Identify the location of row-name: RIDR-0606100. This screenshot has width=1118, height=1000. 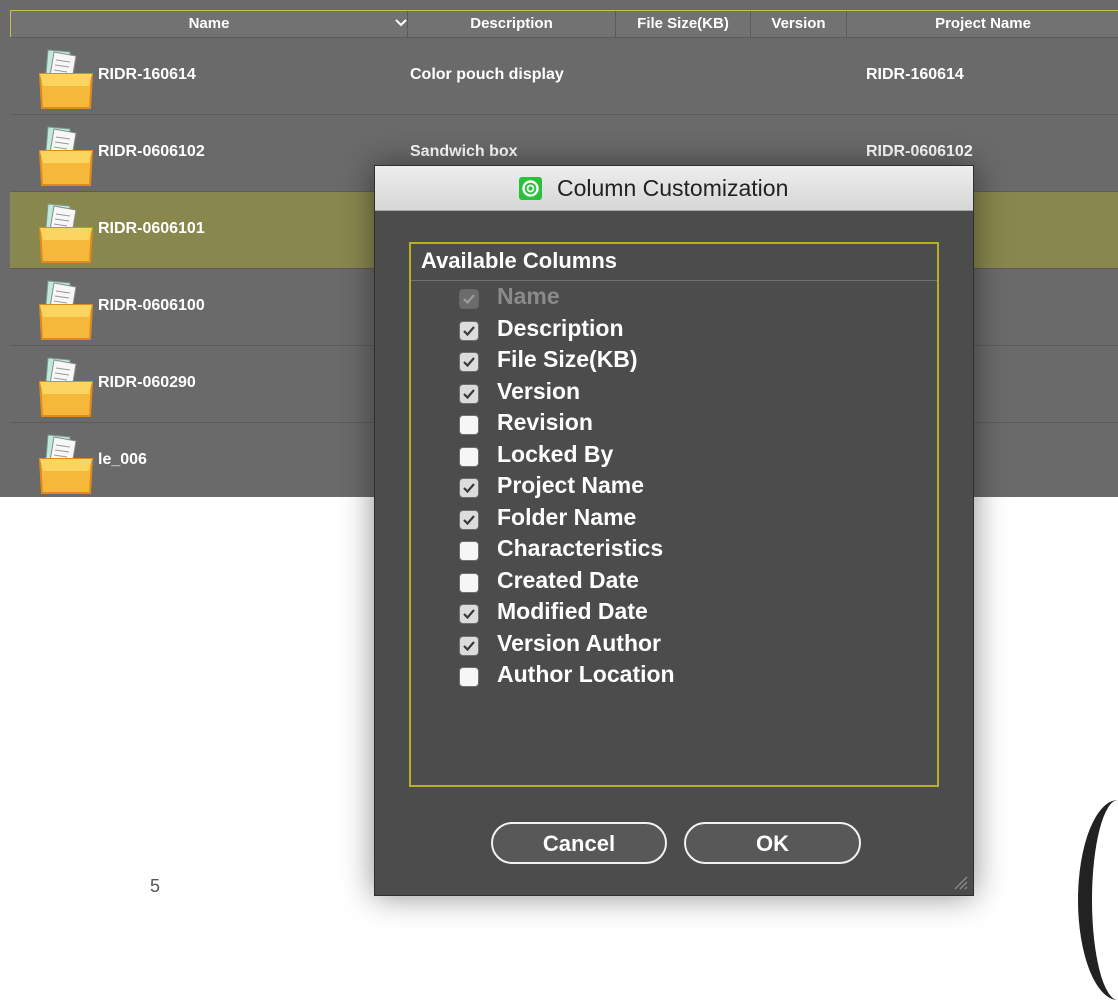
(151, 305).